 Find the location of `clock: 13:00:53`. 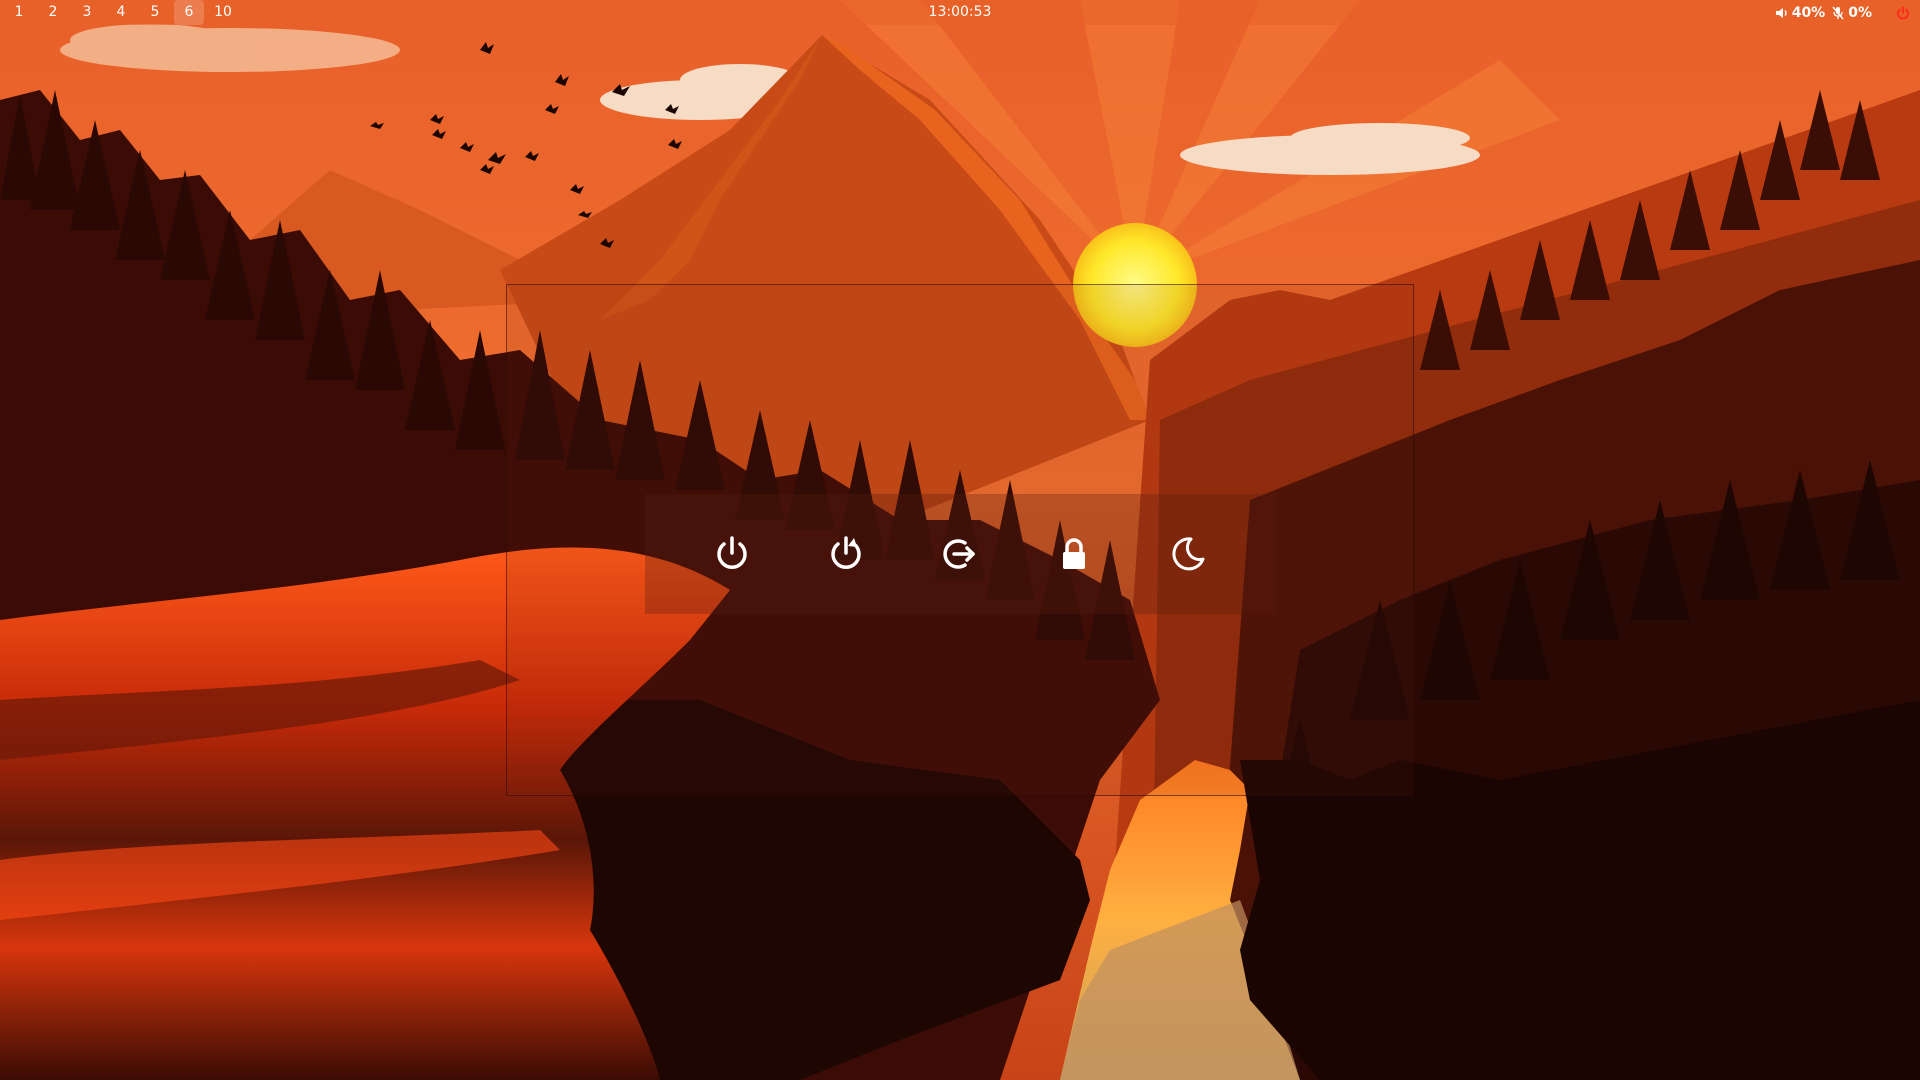

clock: 13:00:53 is located at coordinates (960, 12).